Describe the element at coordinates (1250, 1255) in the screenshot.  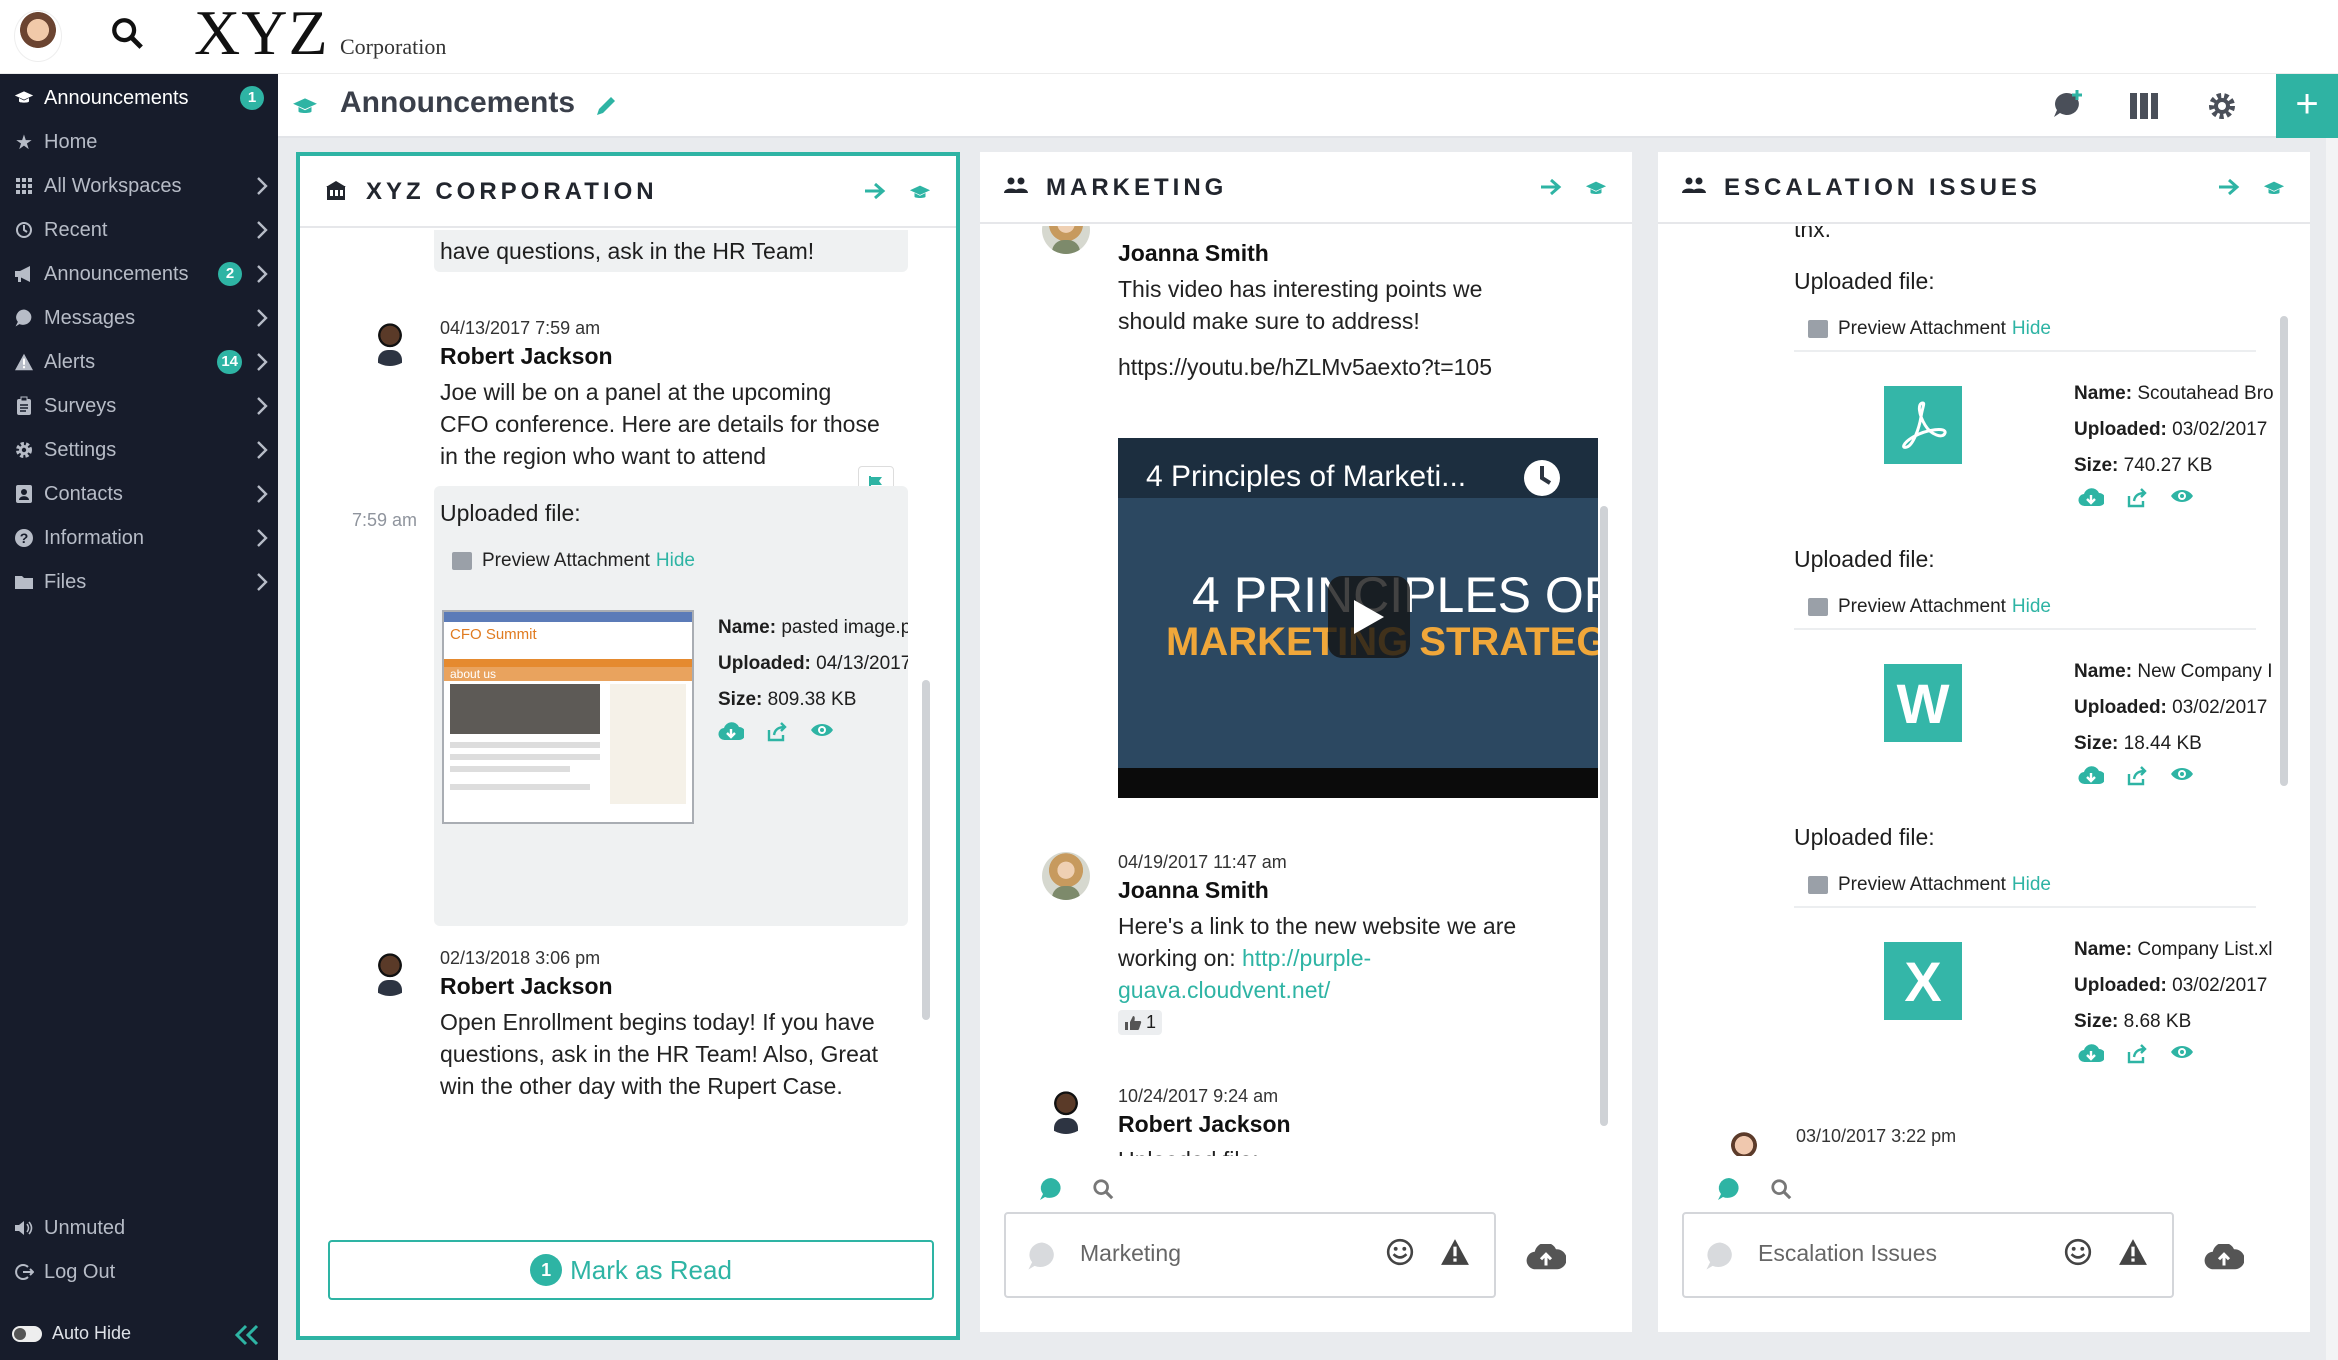
I see `message-composer: Marketing` at that location.